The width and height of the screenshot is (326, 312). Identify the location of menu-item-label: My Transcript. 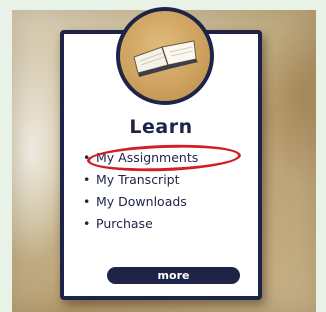
(138, 179).